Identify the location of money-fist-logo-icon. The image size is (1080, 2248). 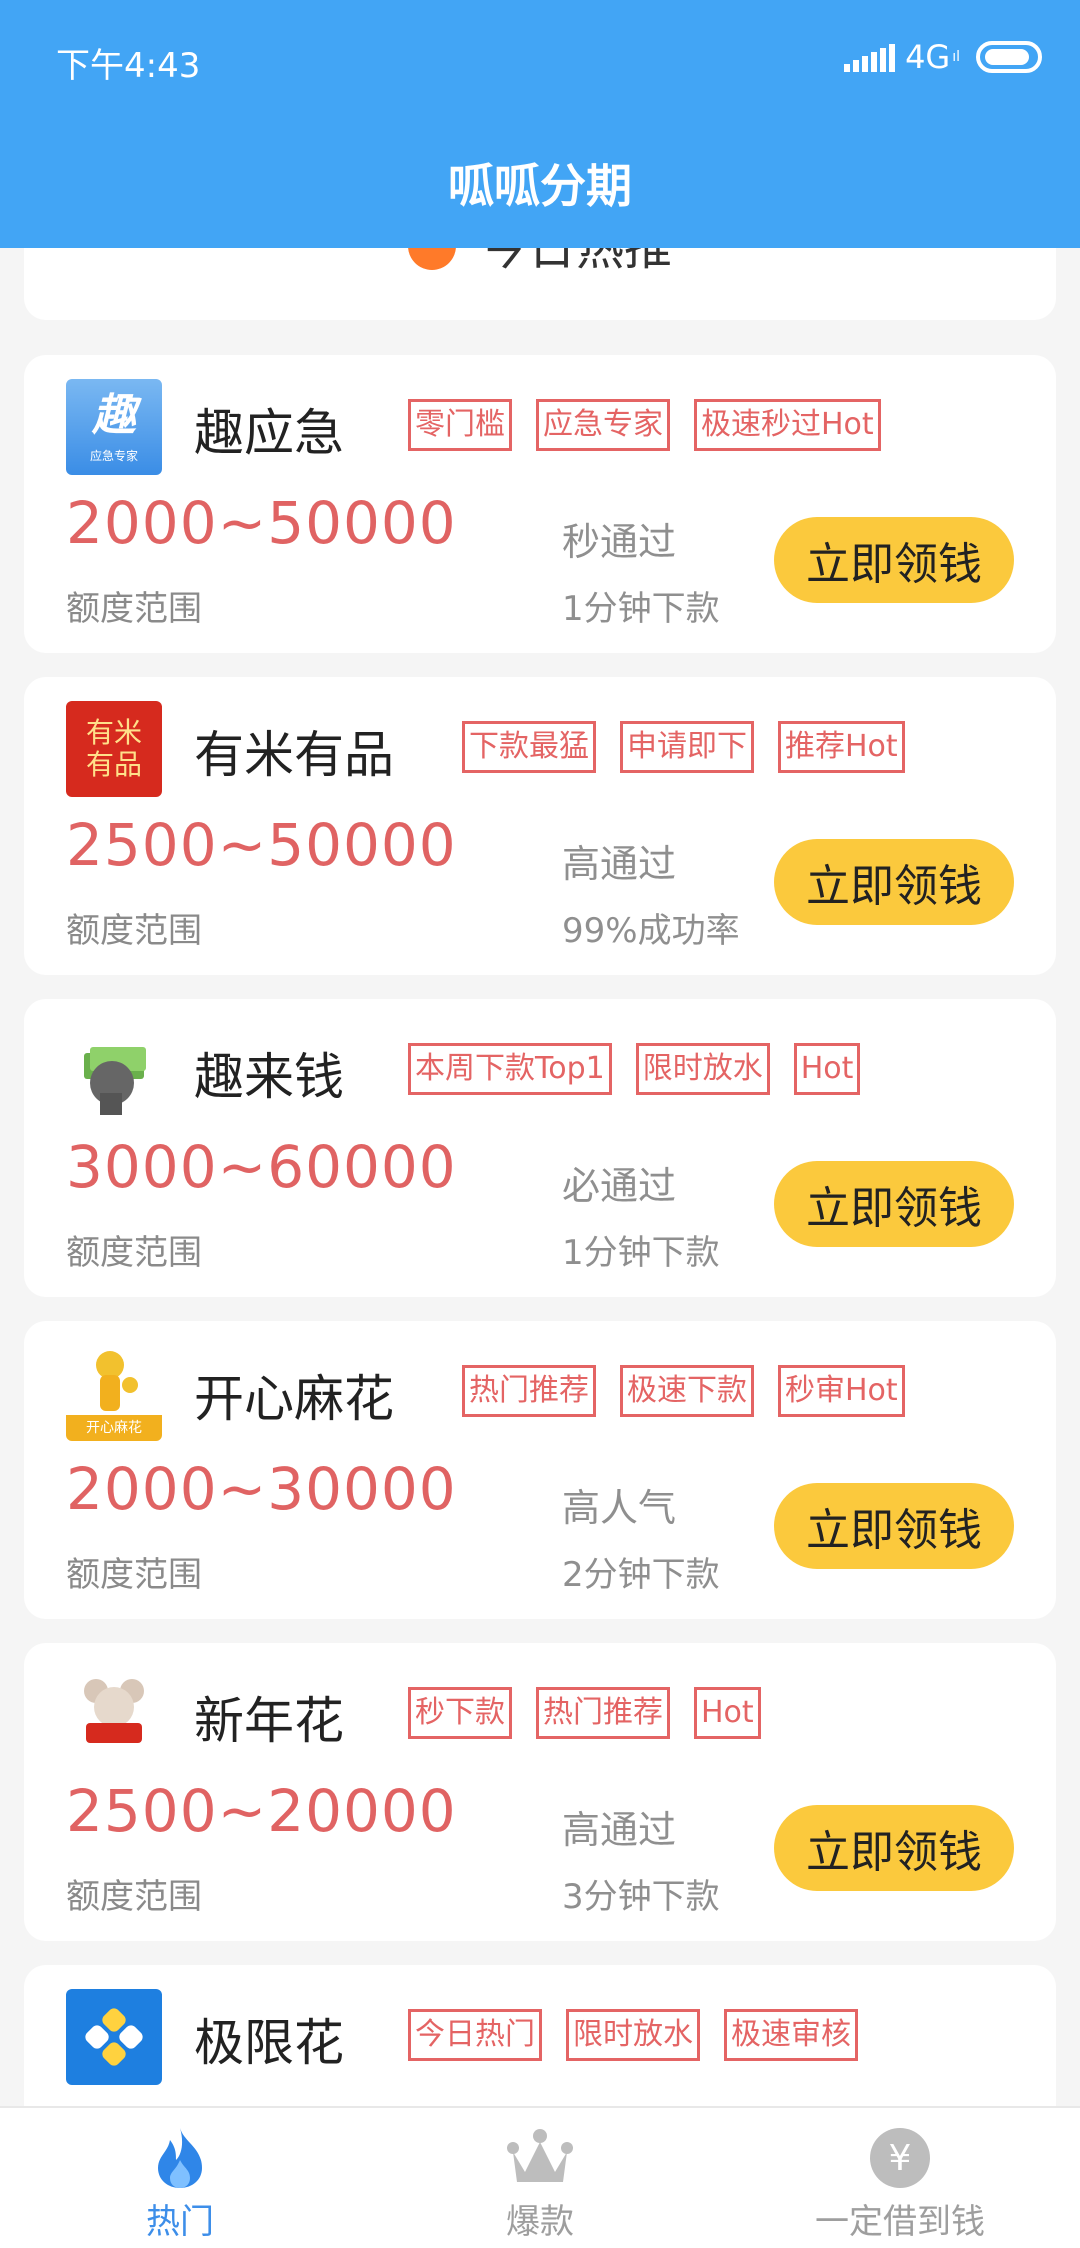
(114, 1071).